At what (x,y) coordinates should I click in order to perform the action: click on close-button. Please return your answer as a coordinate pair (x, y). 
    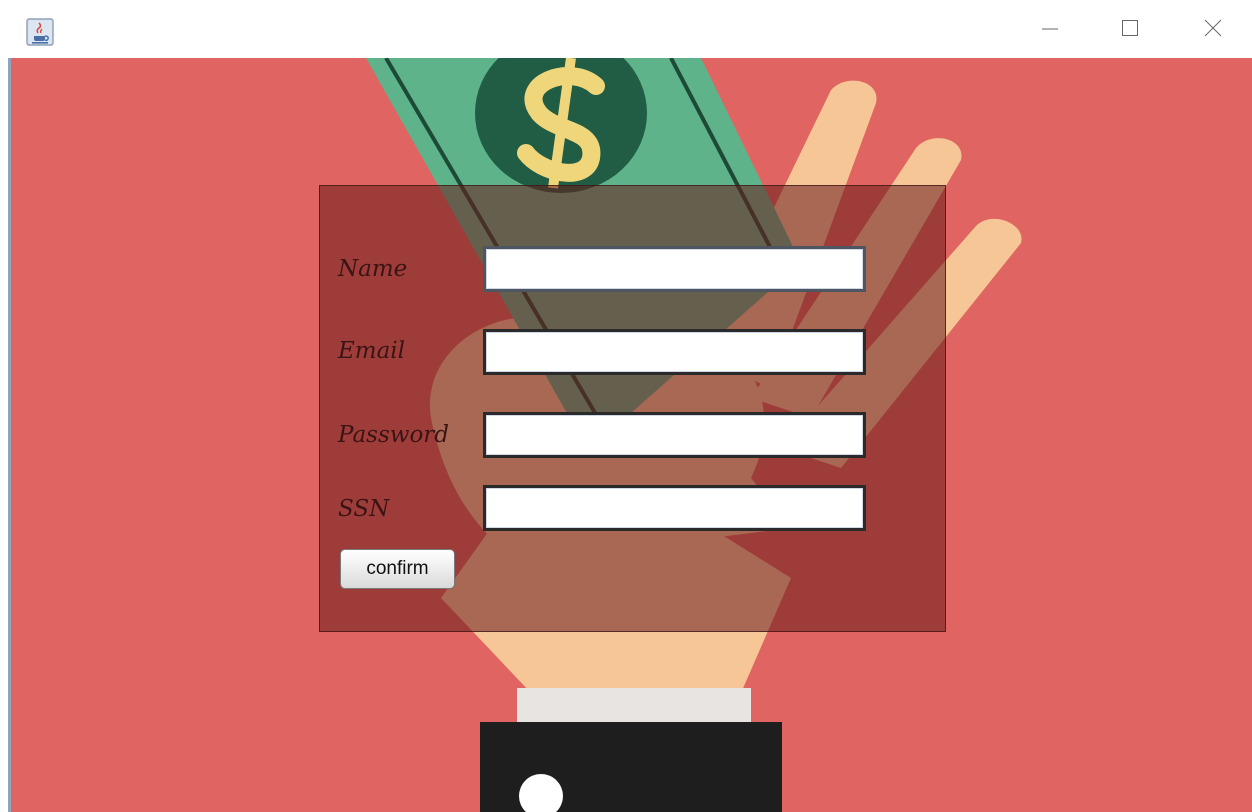
    Looking at the image, I should click on (1213, 30).